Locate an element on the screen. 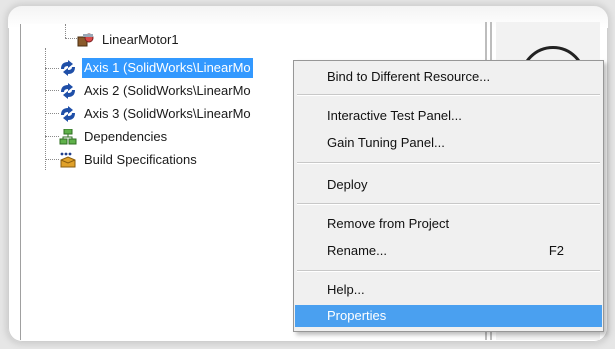 The image size is (615, 349). tree-item-label: LinearMotor1 is located at coordinates (140, 39).